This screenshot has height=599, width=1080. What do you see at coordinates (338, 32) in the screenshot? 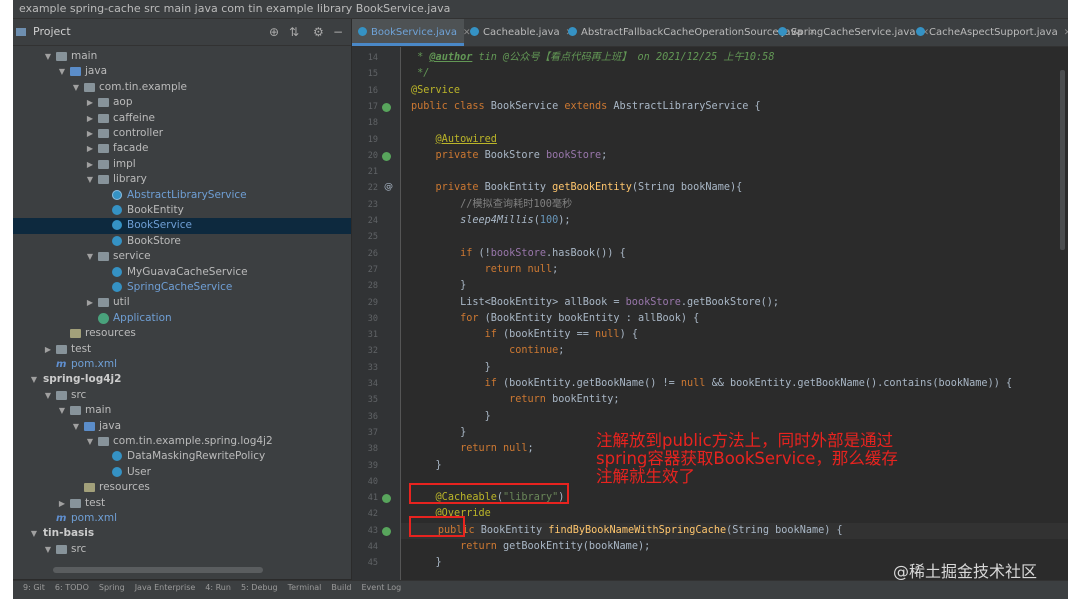
I see `hide-icon: −` at bounding box center [338, 32].